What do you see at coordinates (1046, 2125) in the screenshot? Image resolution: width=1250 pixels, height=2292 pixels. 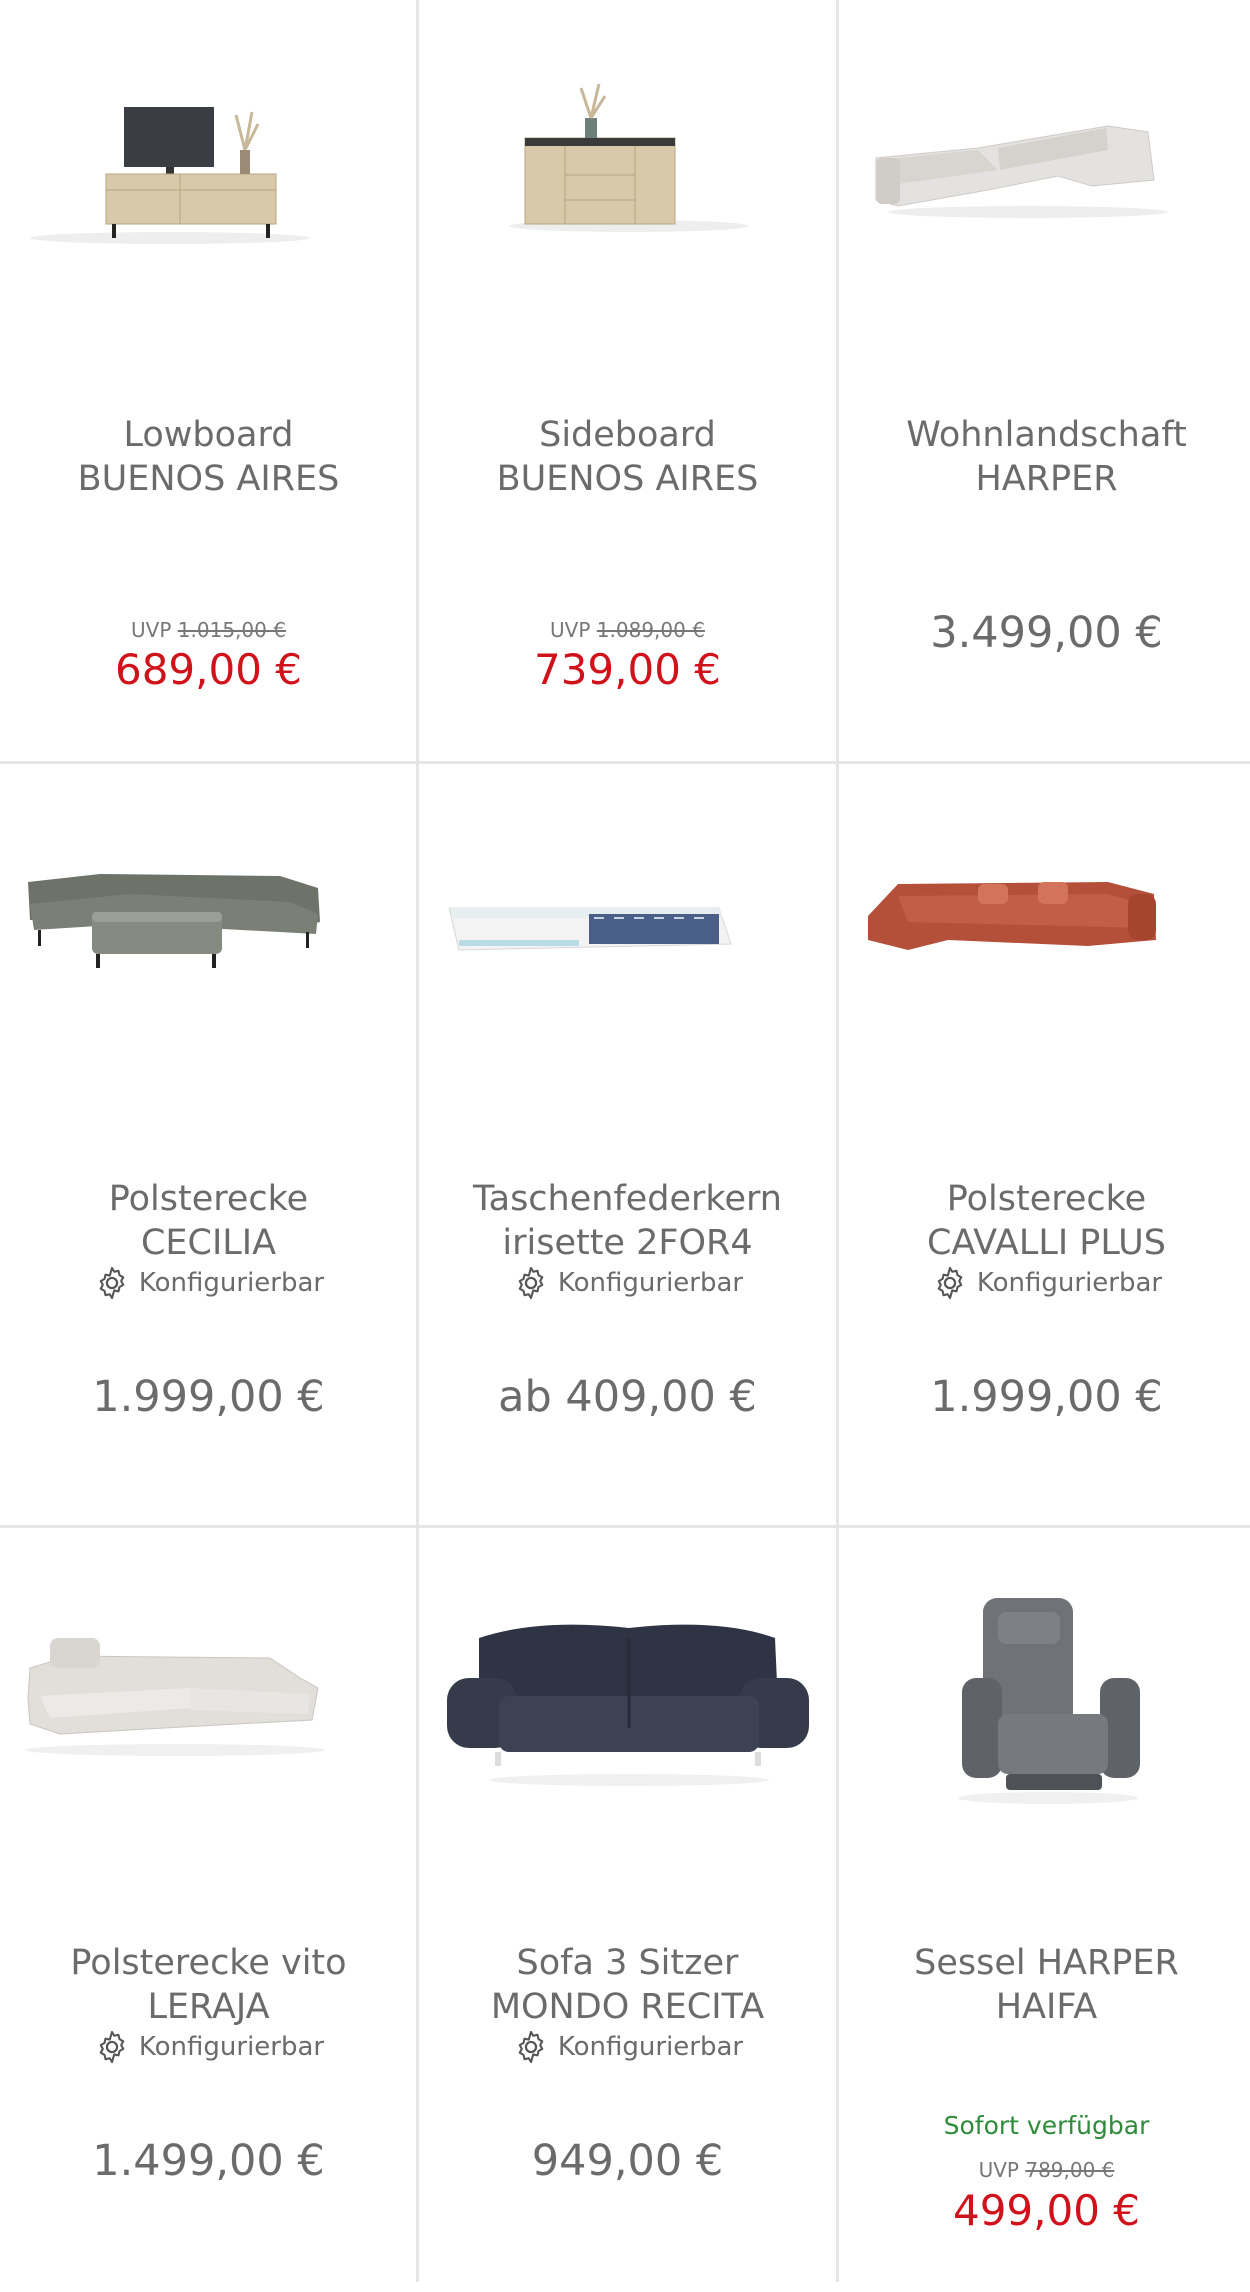 I see `availability-status: Sofort verfügbar` at bounding box center [1046, 2125].